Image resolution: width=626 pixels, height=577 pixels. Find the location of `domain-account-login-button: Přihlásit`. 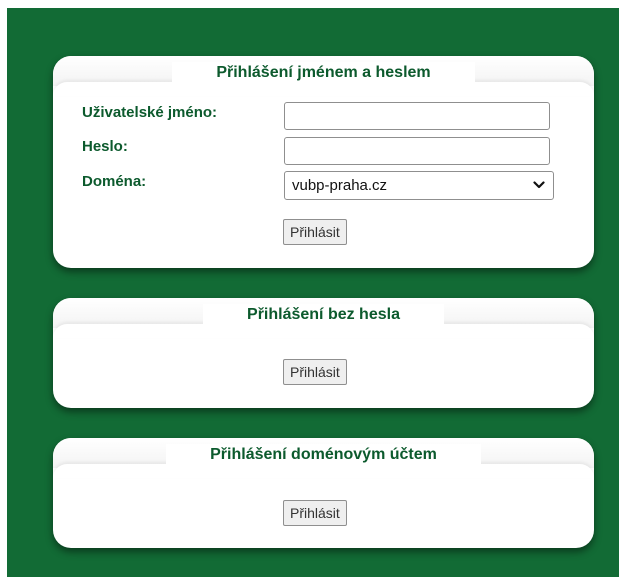

domain-account-login-button: Přihlásit is located at coordinates (315, 513).